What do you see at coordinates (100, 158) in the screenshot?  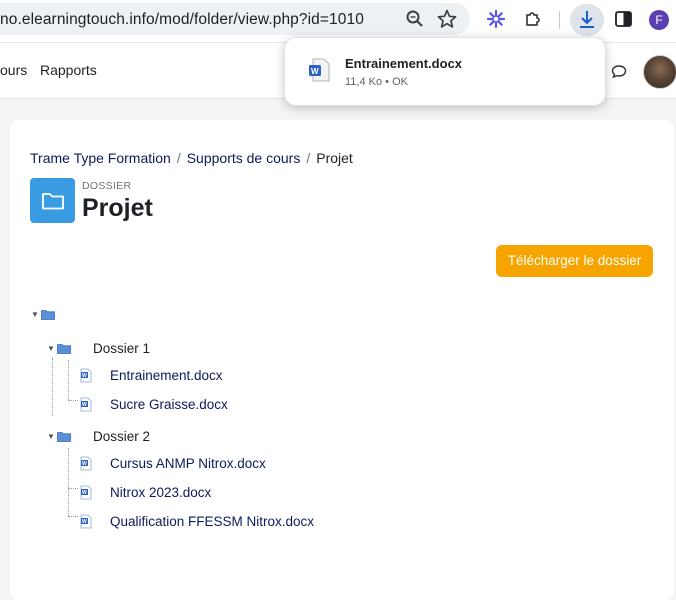 I see `breadcrumb-item-trame: Trame Type Formation` at bounding box center [100, 158].